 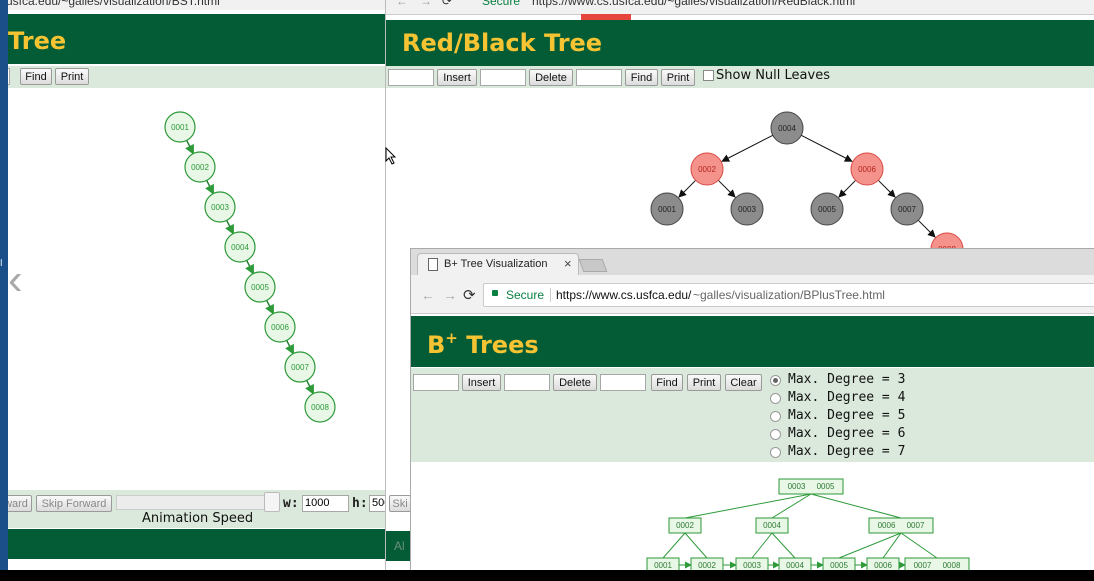 I want to click on bplus-nav-forward: →, so click(x=450, y=295).